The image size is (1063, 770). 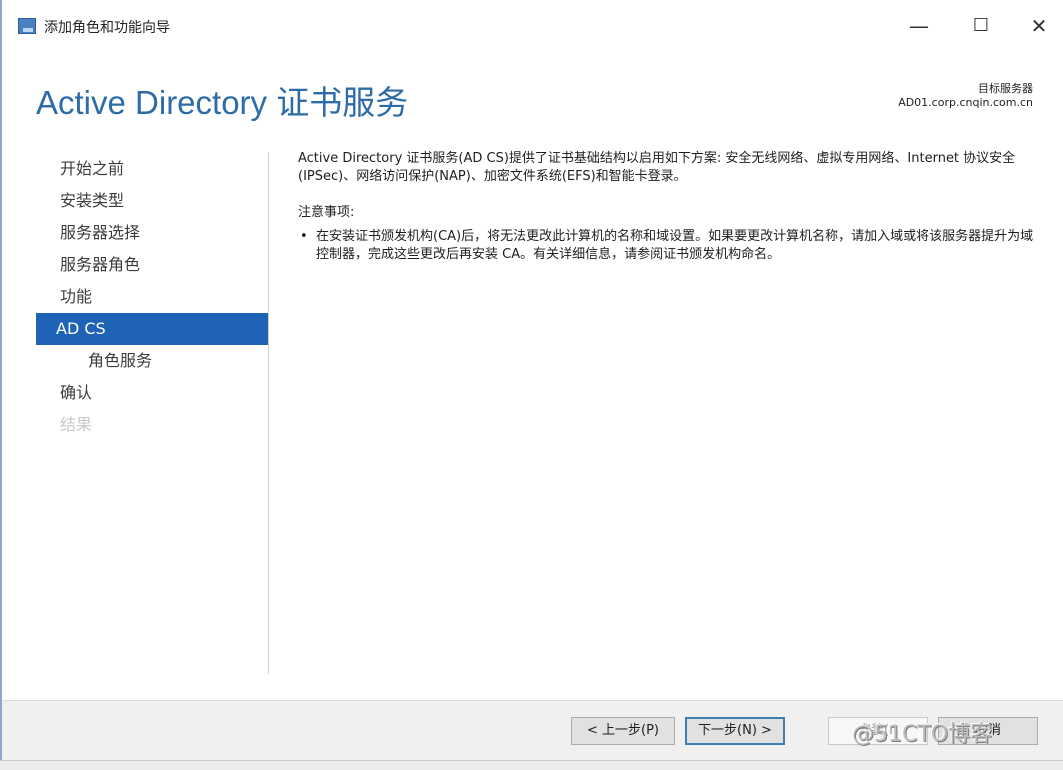 What do you see at coordinates (152, 233) in the screenshot?
I see `nav-item-server-selection: 服务器选择` at bounding box center [152, 233].